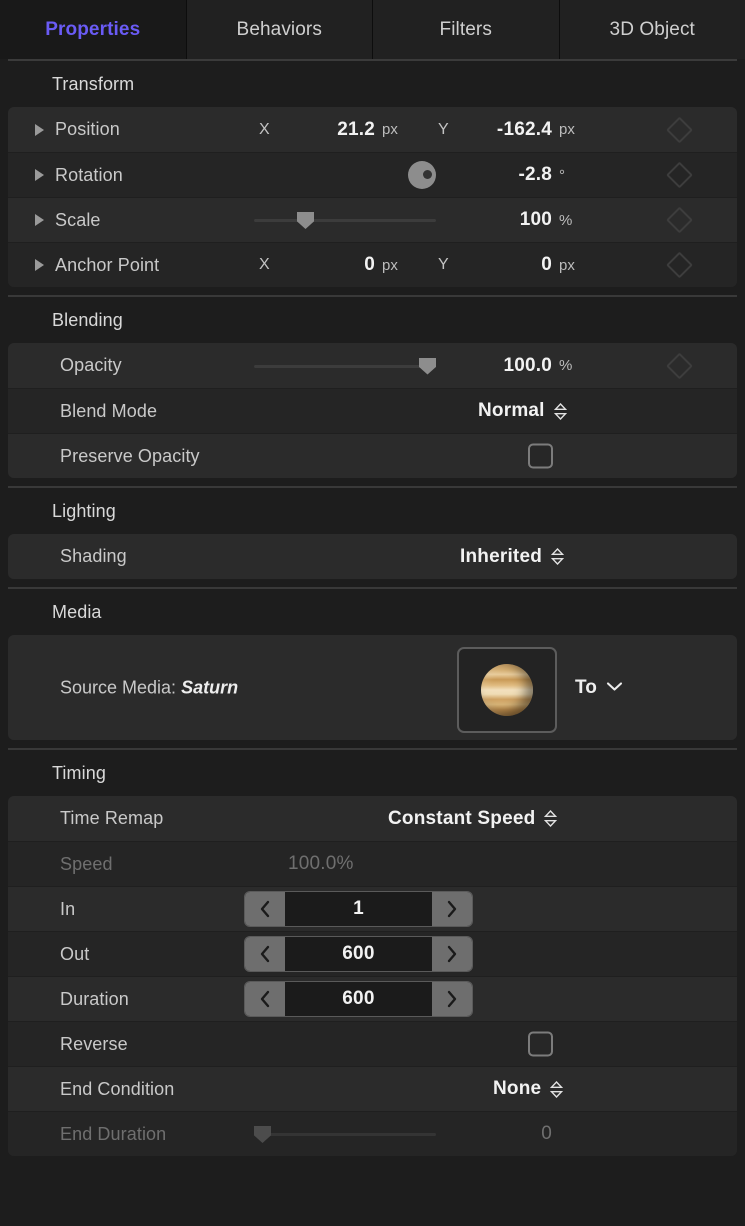  Describe the element at coordinates (509, 175) in the screenshot. I see `rotation-value: -2.8` at that location.